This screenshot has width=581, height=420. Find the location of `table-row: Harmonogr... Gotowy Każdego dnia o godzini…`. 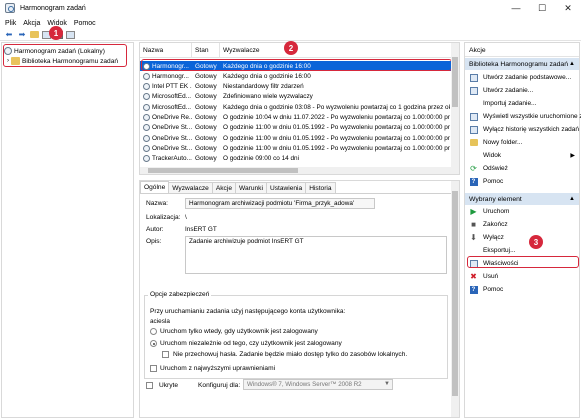

table-row: Harmonogr... Gotowy Każdego dnia o godzini… is located at coordinates (296, 76).